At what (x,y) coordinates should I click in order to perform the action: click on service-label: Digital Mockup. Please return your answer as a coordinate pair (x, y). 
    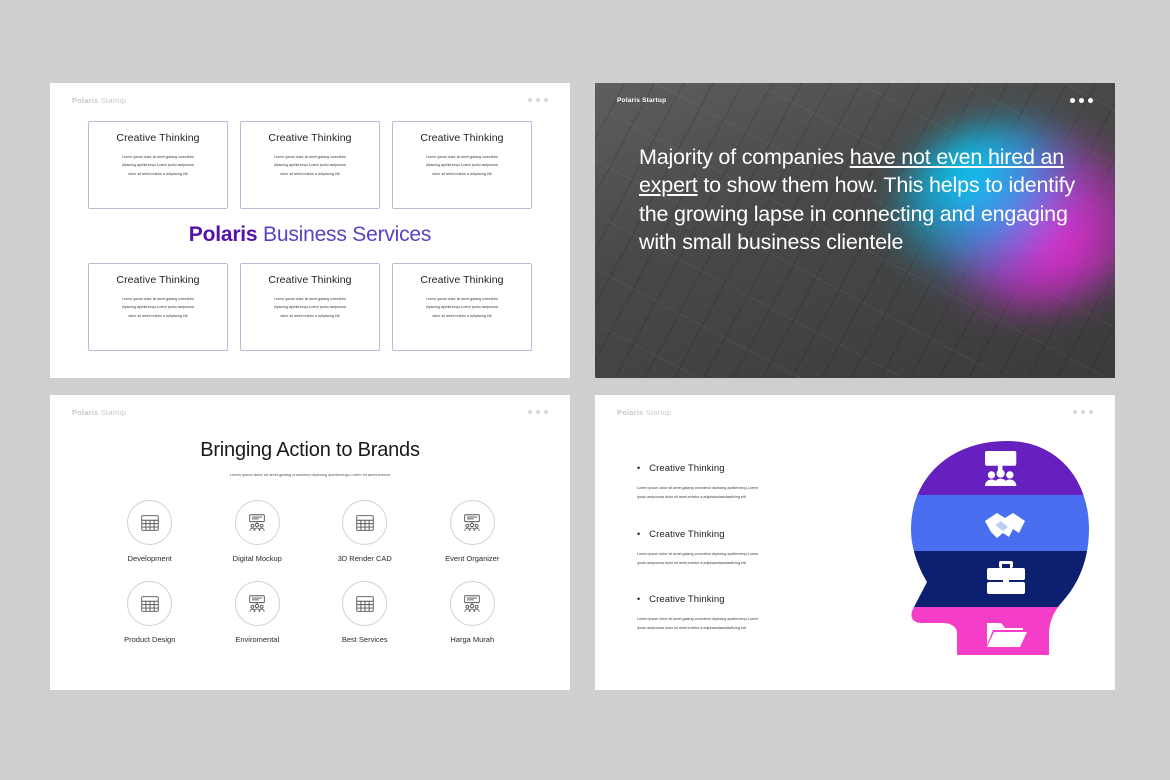
    Looking at the image, I should click on (257, 558).